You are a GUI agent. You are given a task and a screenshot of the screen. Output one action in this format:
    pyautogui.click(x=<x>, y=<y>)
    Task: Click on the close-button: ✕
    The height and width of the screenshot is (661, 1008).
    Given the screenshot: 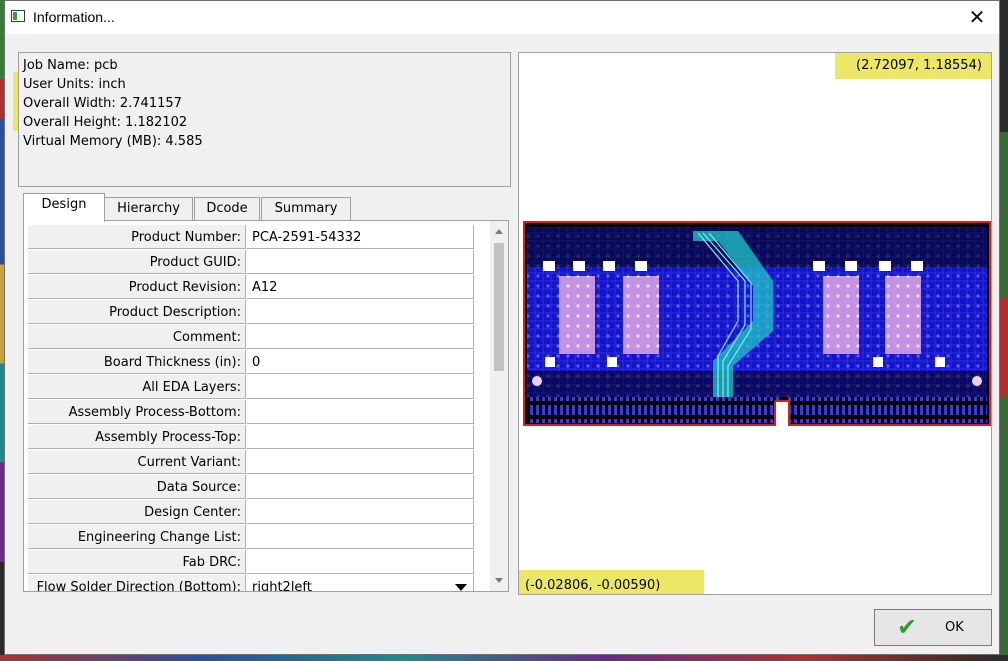 What is the action you would take?
    pyautogui.click(x=977, y=17)
    